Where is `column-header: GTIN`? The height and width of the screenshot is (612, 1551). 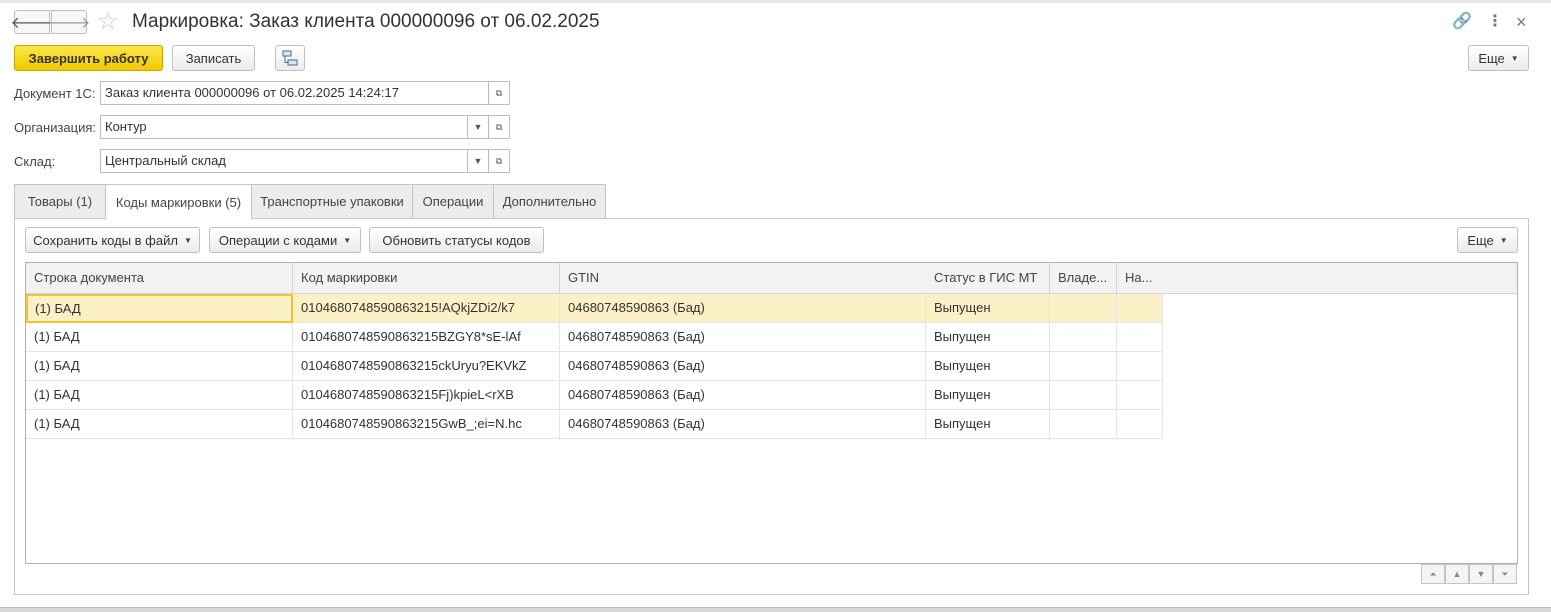 column-header: GTIN is located at coordinates (743, 278).